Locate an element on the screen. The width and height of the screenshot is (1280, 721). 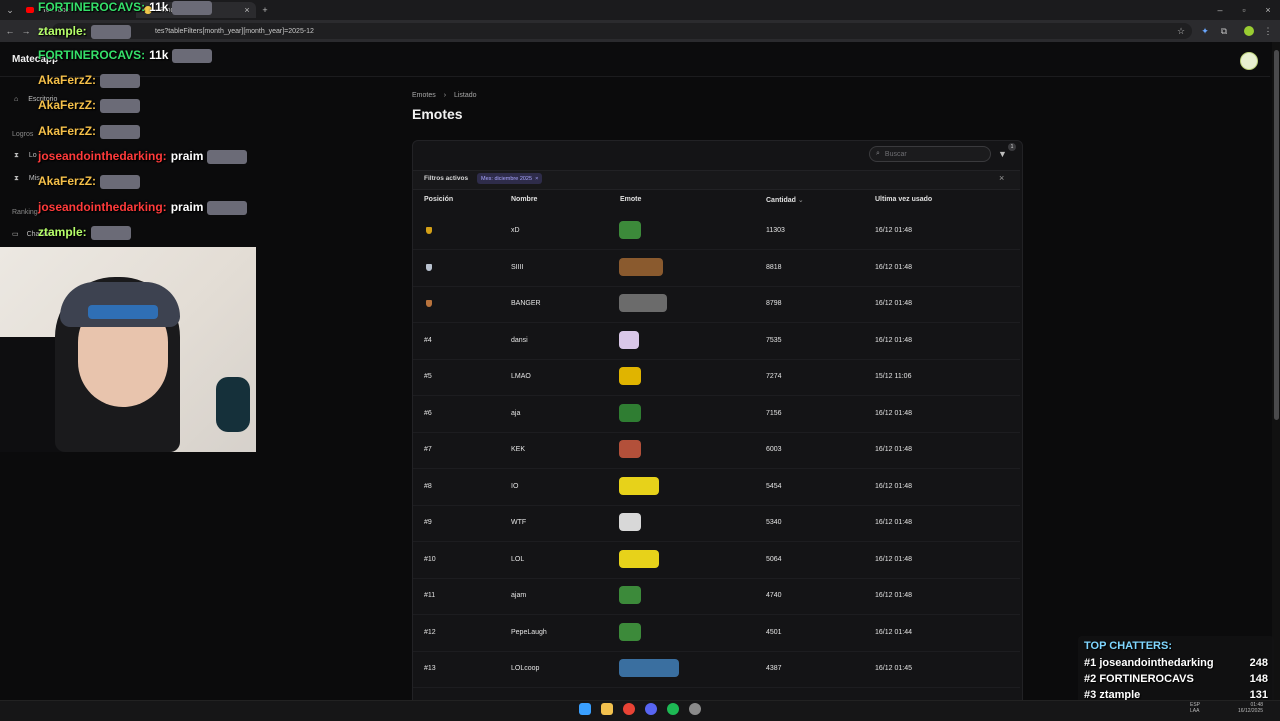
extension-icon: ✦ is located at coordinates (1205, 31).